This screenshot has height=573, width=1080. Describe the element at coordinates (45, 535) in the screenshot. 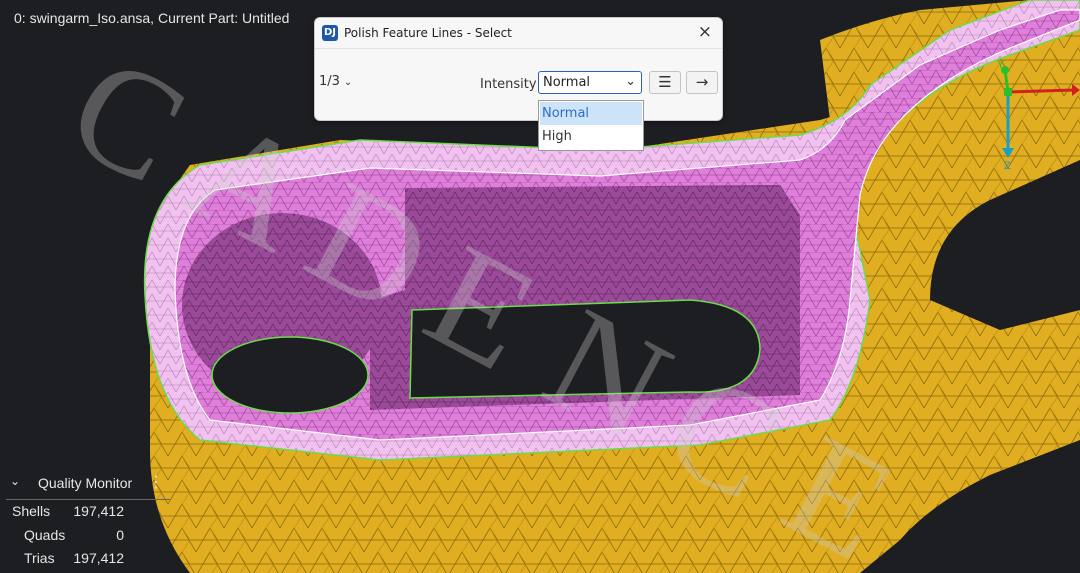

I see `quality-label: Quads` at that location.